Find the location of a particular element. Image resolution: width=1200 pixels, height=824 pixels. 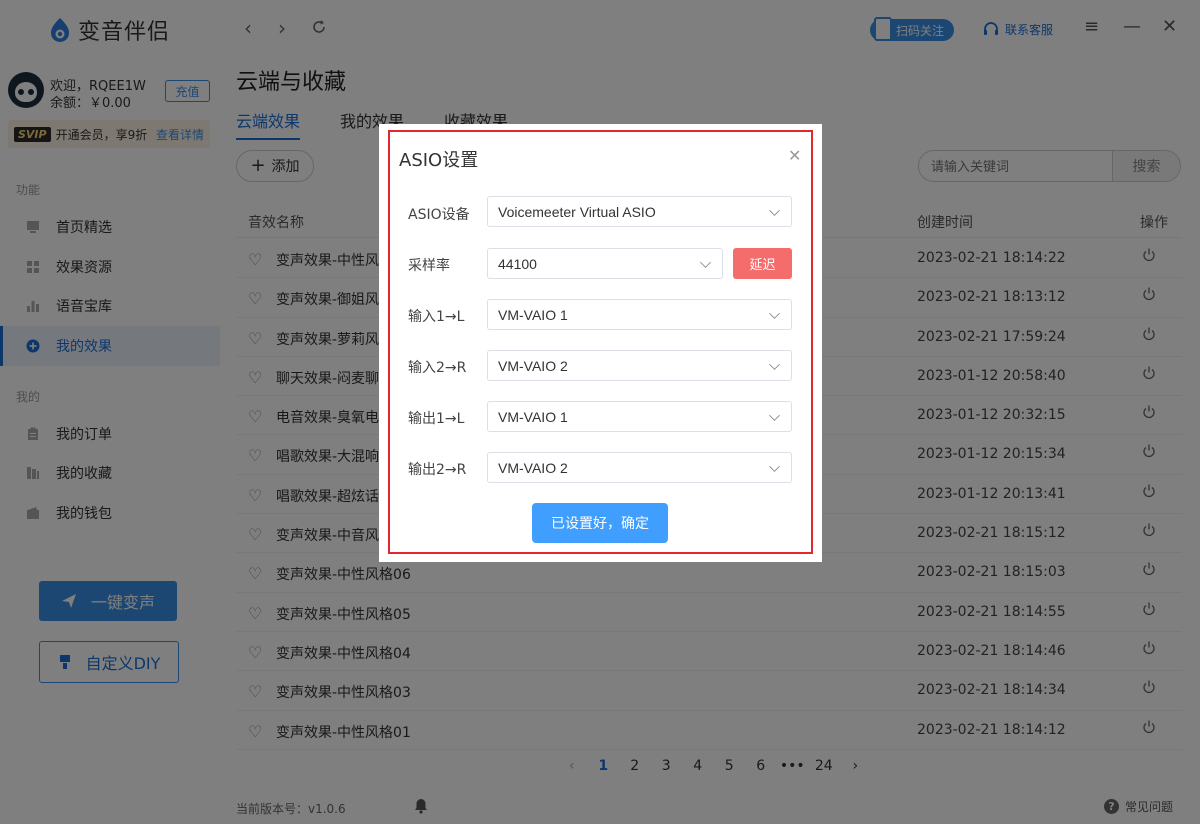

input2-label: 输入2→R is located at coordinates (437, 368).